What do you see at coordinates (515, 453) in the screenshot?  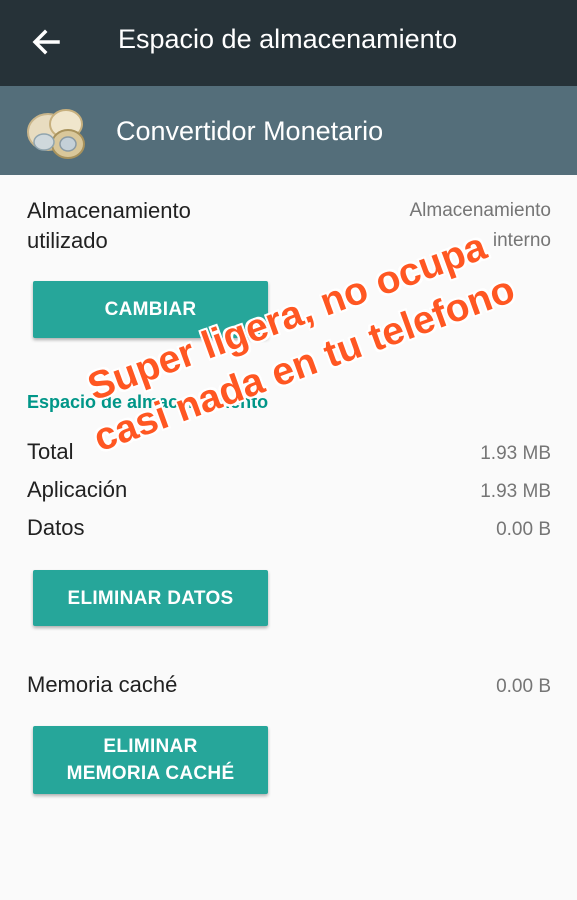 I see `total-value: 1.93 MB` at bounding box center [515, 453].